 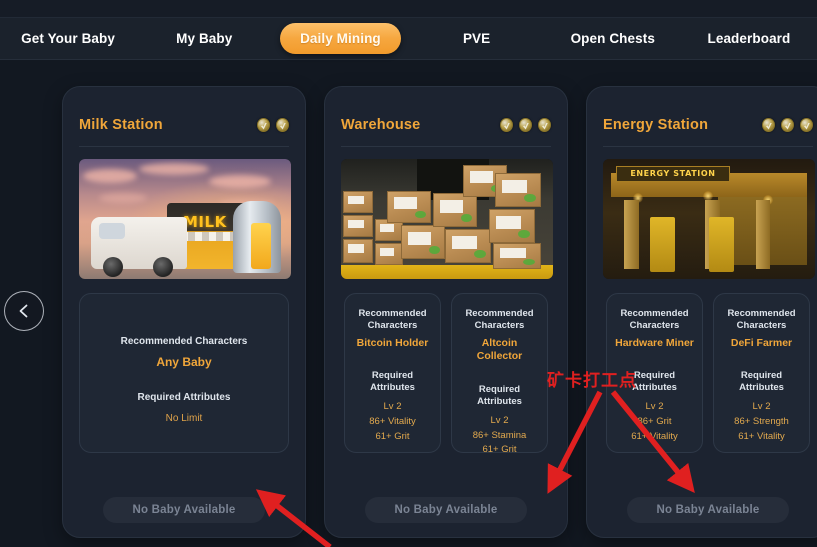 I want to click on milk-sign-text: MILK, so click(x=205, y=222).